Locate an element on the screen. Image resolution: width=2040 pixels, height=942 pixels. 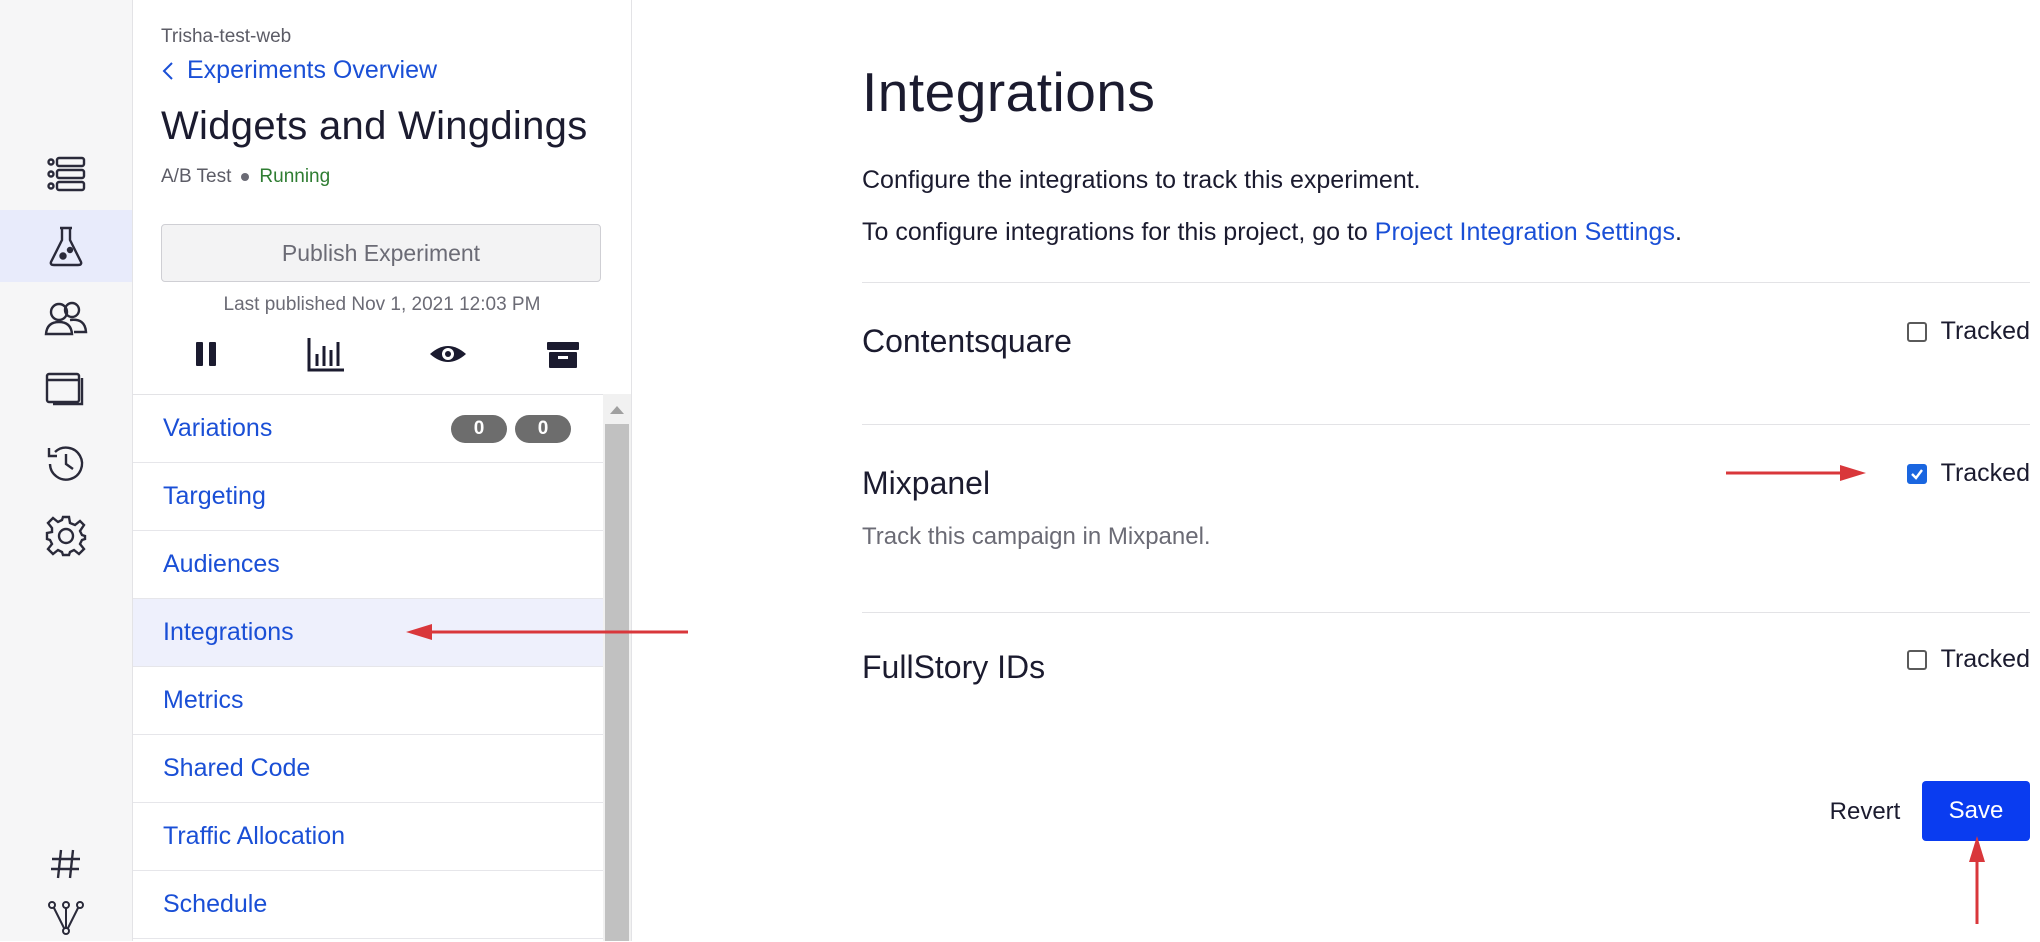
hash-nav is located at coordinates (66, 864).